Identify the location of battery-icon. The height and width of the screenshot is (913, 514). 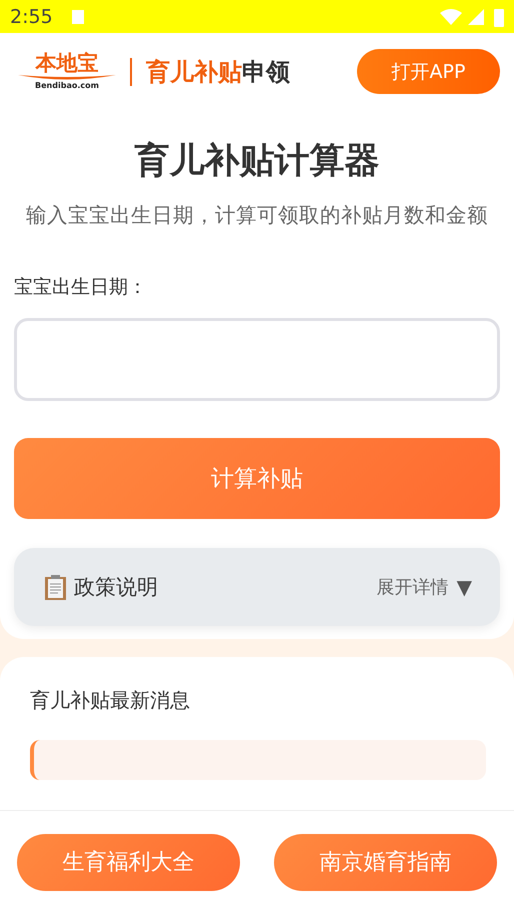
(499, 16).